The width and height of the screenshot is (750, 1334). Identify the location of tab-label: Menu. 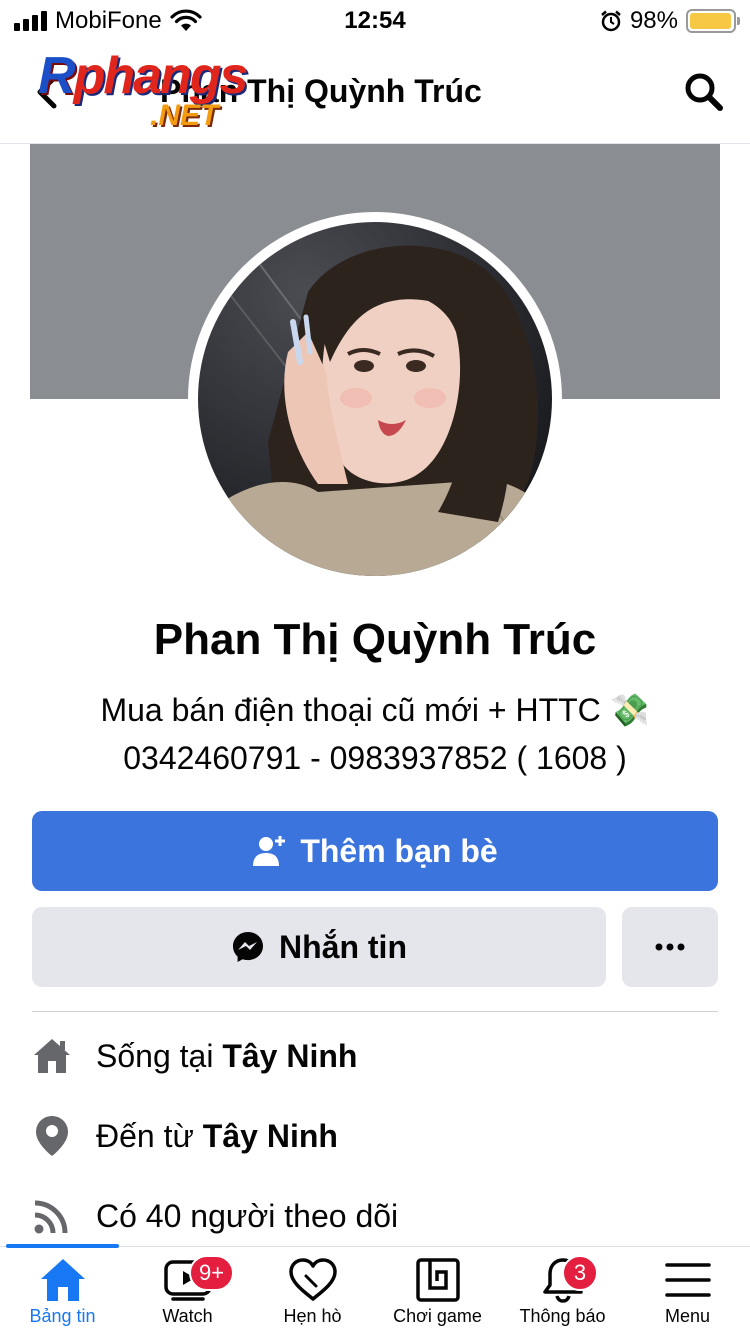
(687, 1316).